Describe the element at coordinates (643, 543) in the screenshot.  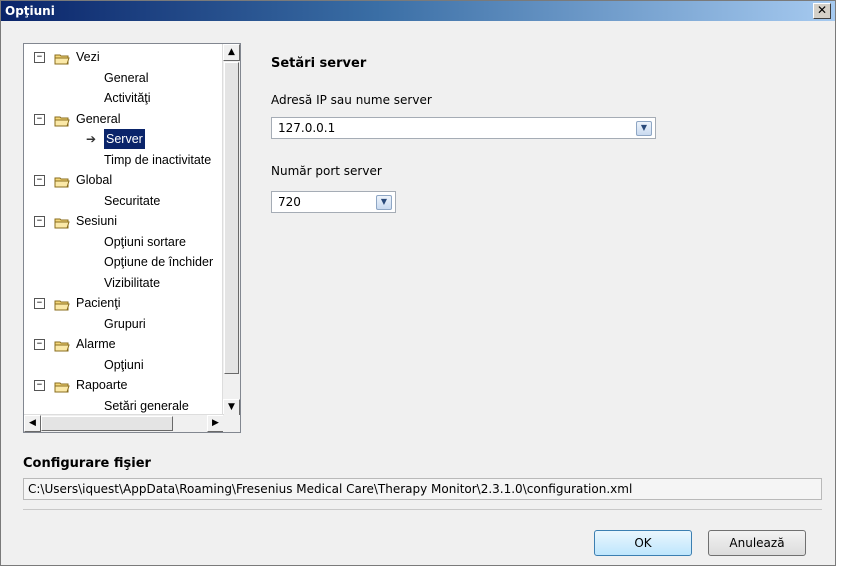
I see `ok-button: OK` at that location.